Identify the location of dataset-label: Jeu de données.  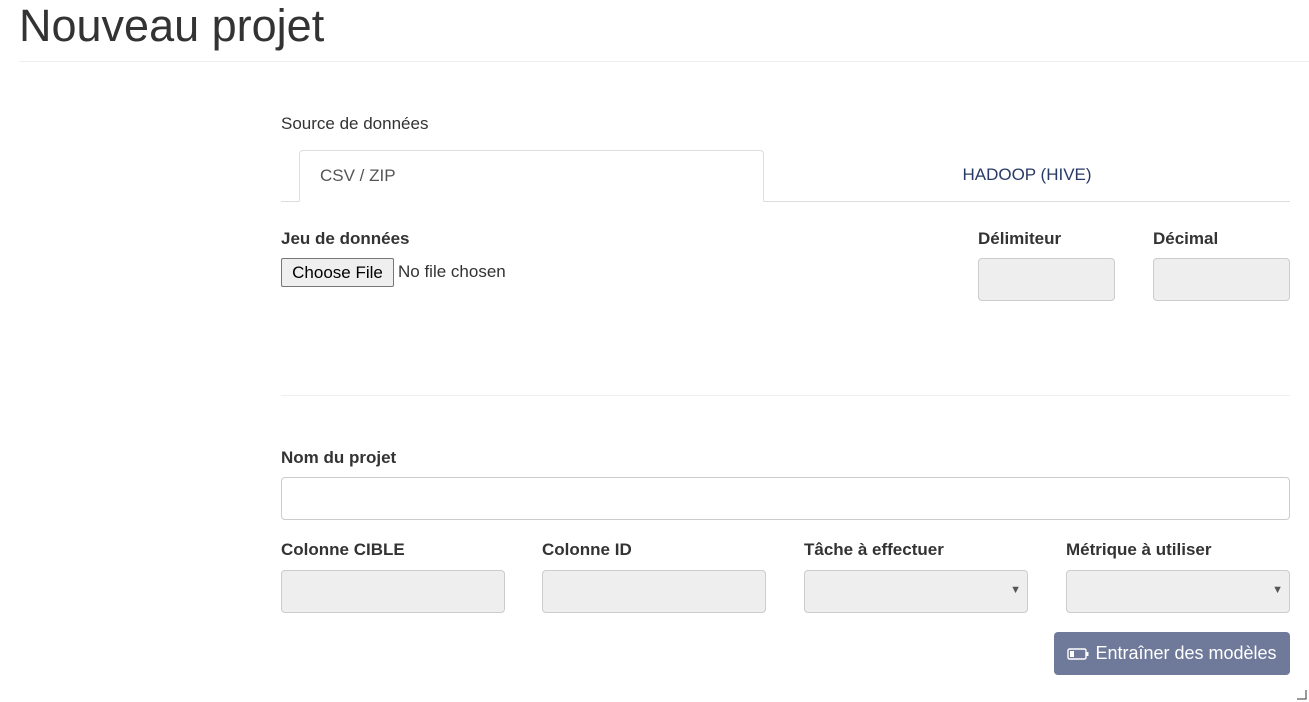
(345, 238).